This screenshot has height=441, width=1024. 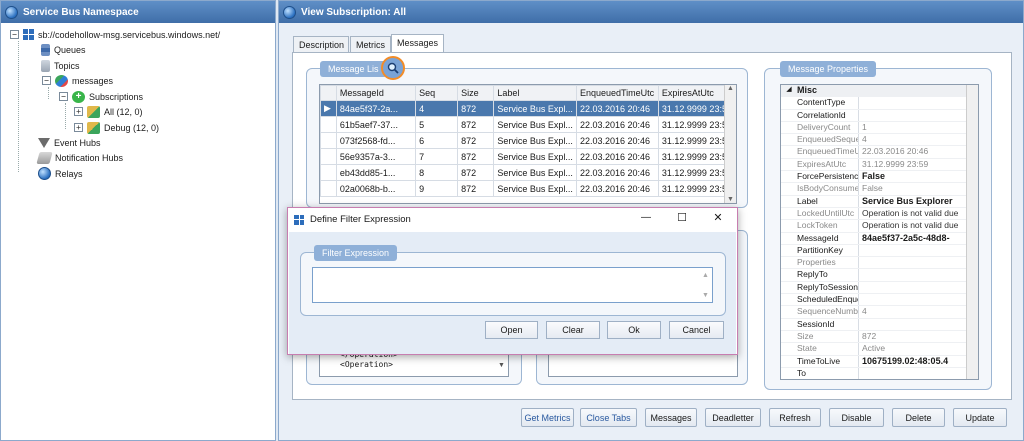 I want to click on property-row: LockToken Operation is not valid due, so click(x=879, y=226).